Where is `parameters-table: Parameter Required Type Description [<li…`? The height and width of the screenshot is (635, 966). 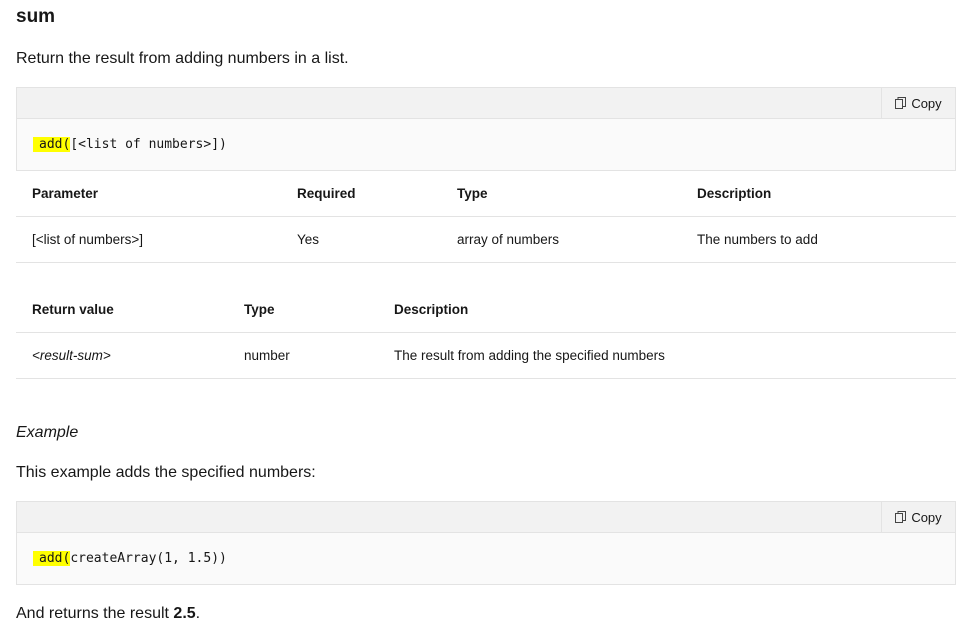
parameters-table: Parameter Required Type Description [<li… is located at coordinates (486, 217).